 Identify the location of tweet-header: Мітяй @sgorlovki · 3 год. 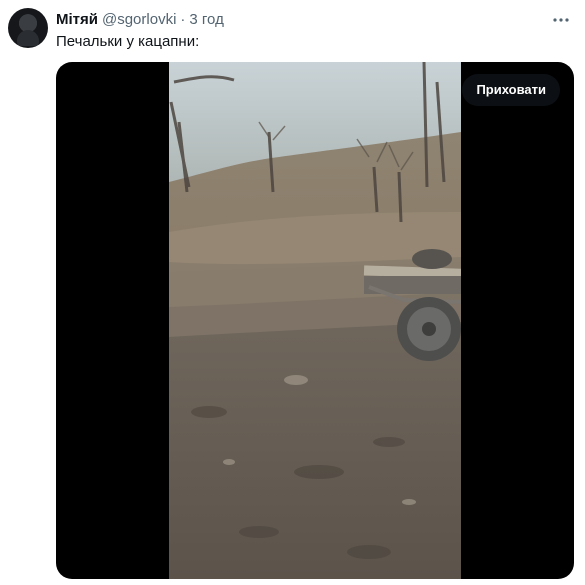
(140, 20).